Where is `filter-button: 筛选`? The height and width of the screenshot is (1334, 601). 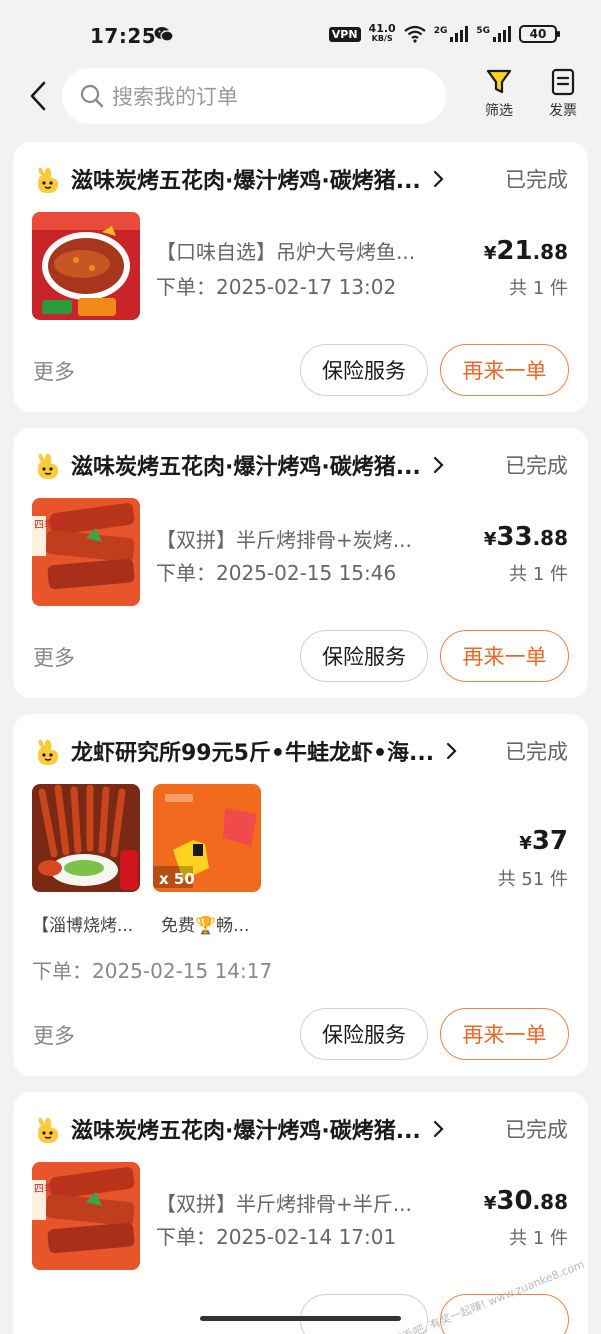 filter-button: 筛选 is located at coordinates (499, 94).